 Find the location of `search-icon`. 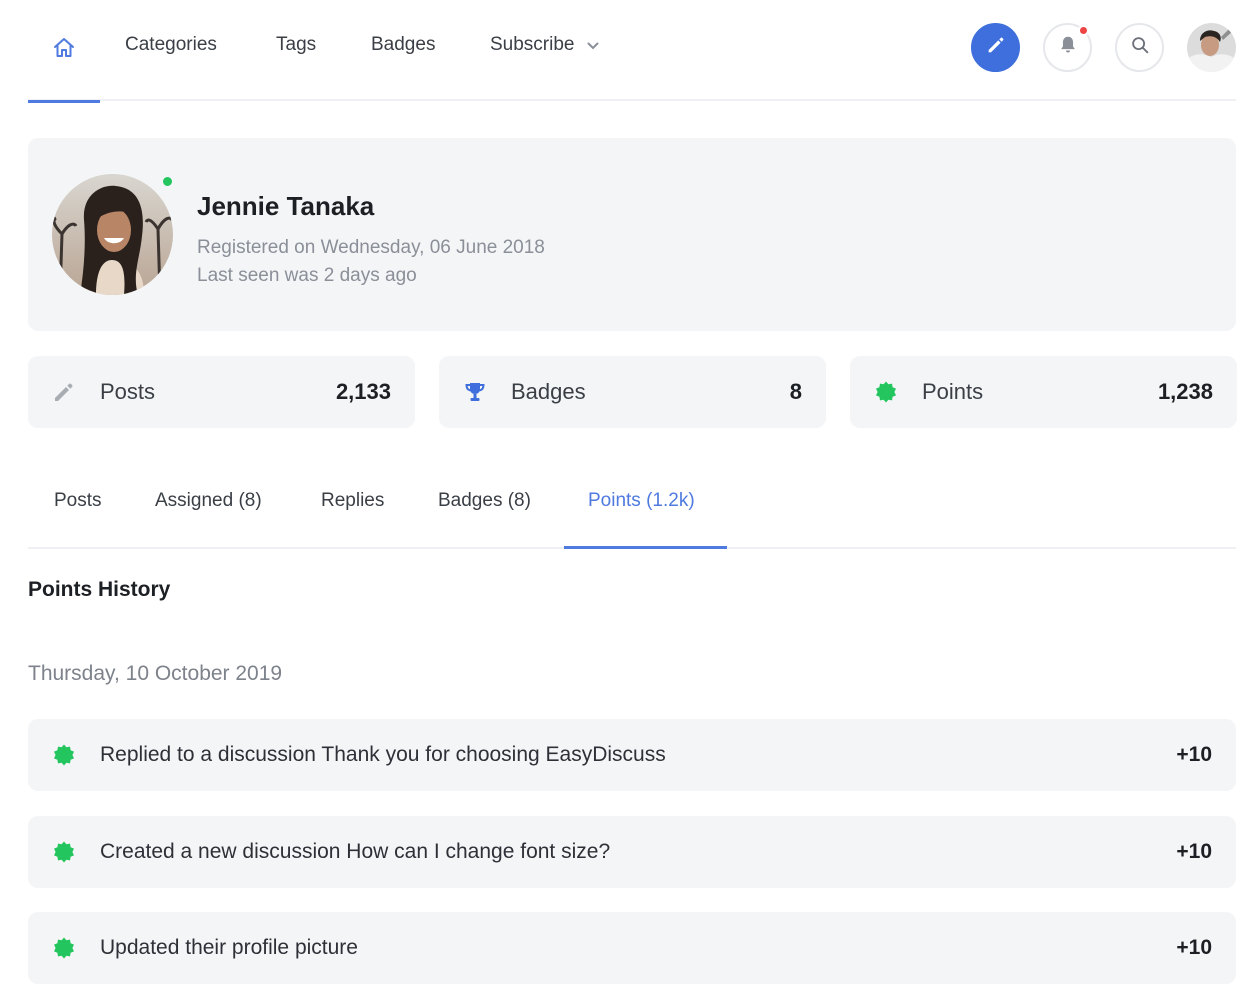

search-icon is located at coordinates (1140, 47).